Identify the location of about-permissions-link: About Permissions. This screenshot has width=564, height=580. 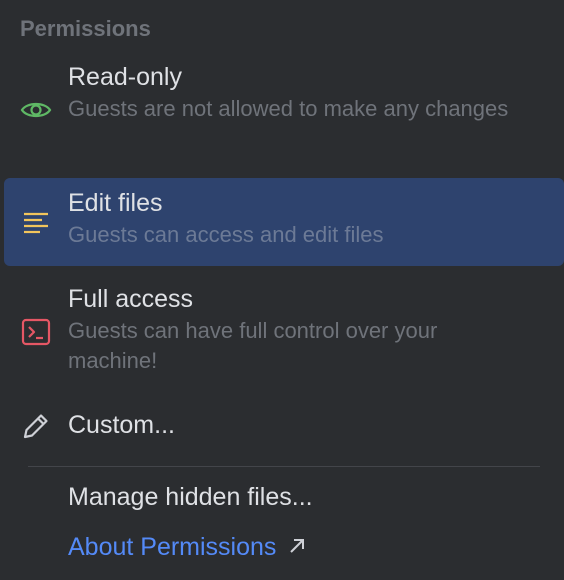
(187, 547).